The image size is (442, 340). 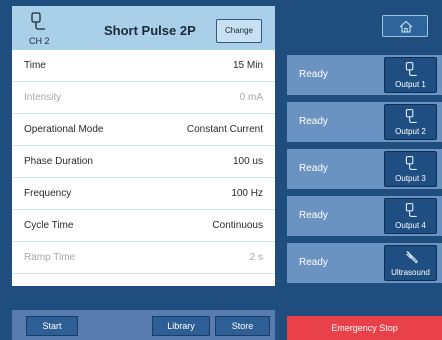 What do you see at coordinates (143, 325) in the screenshot?
I see `bottom-bar: Start Library Store` at bounding box center [143, 325].